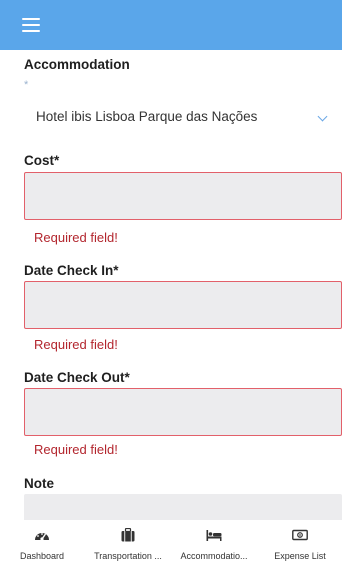 The width and height of the screenshot is (342, 584). Describe the element at coordinates (214, 535) in the screenshot. I see `bed-icon` at that location.